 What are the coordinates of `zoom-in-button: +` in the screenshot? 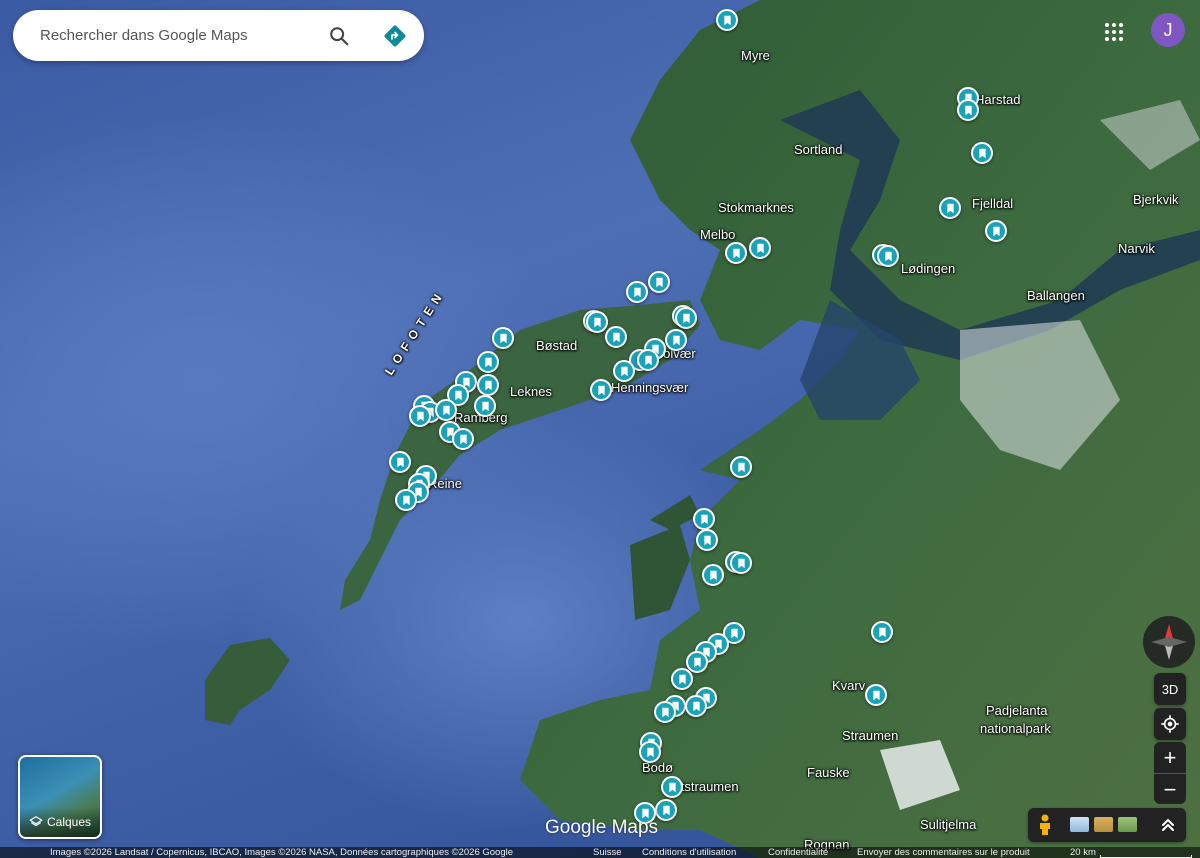 It's located at (1170, 757).